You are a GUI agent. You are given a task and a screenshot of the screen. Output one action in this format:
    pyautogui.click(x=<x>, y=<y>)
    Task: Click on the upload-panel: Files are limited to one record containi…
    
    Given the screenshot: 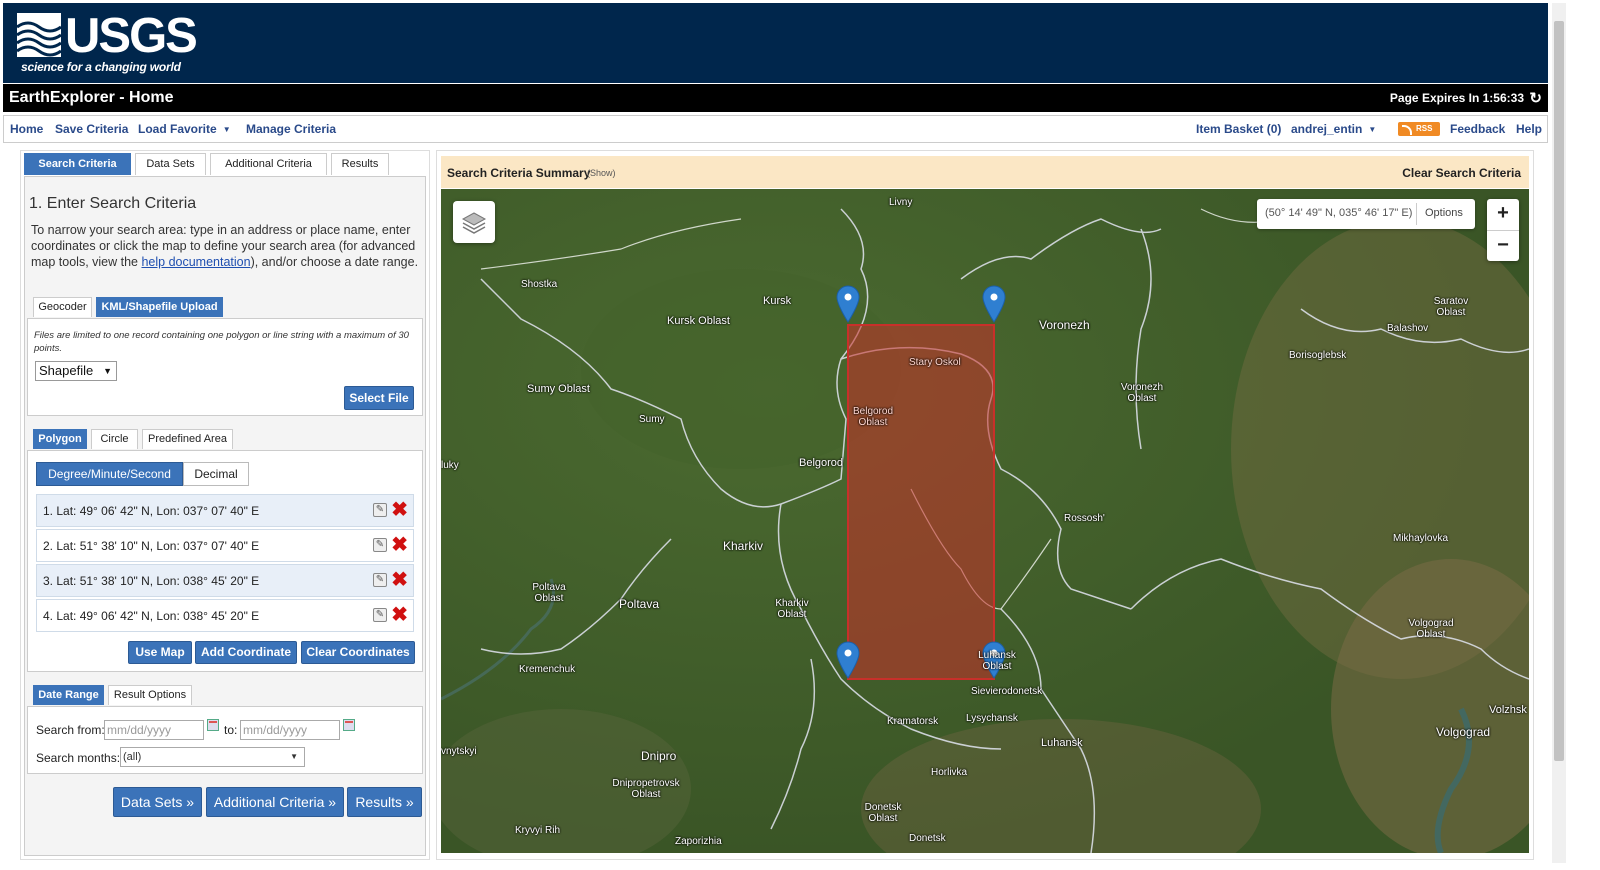 What is the action you would take?
    pyautogui.click(x=225, y=367)
    